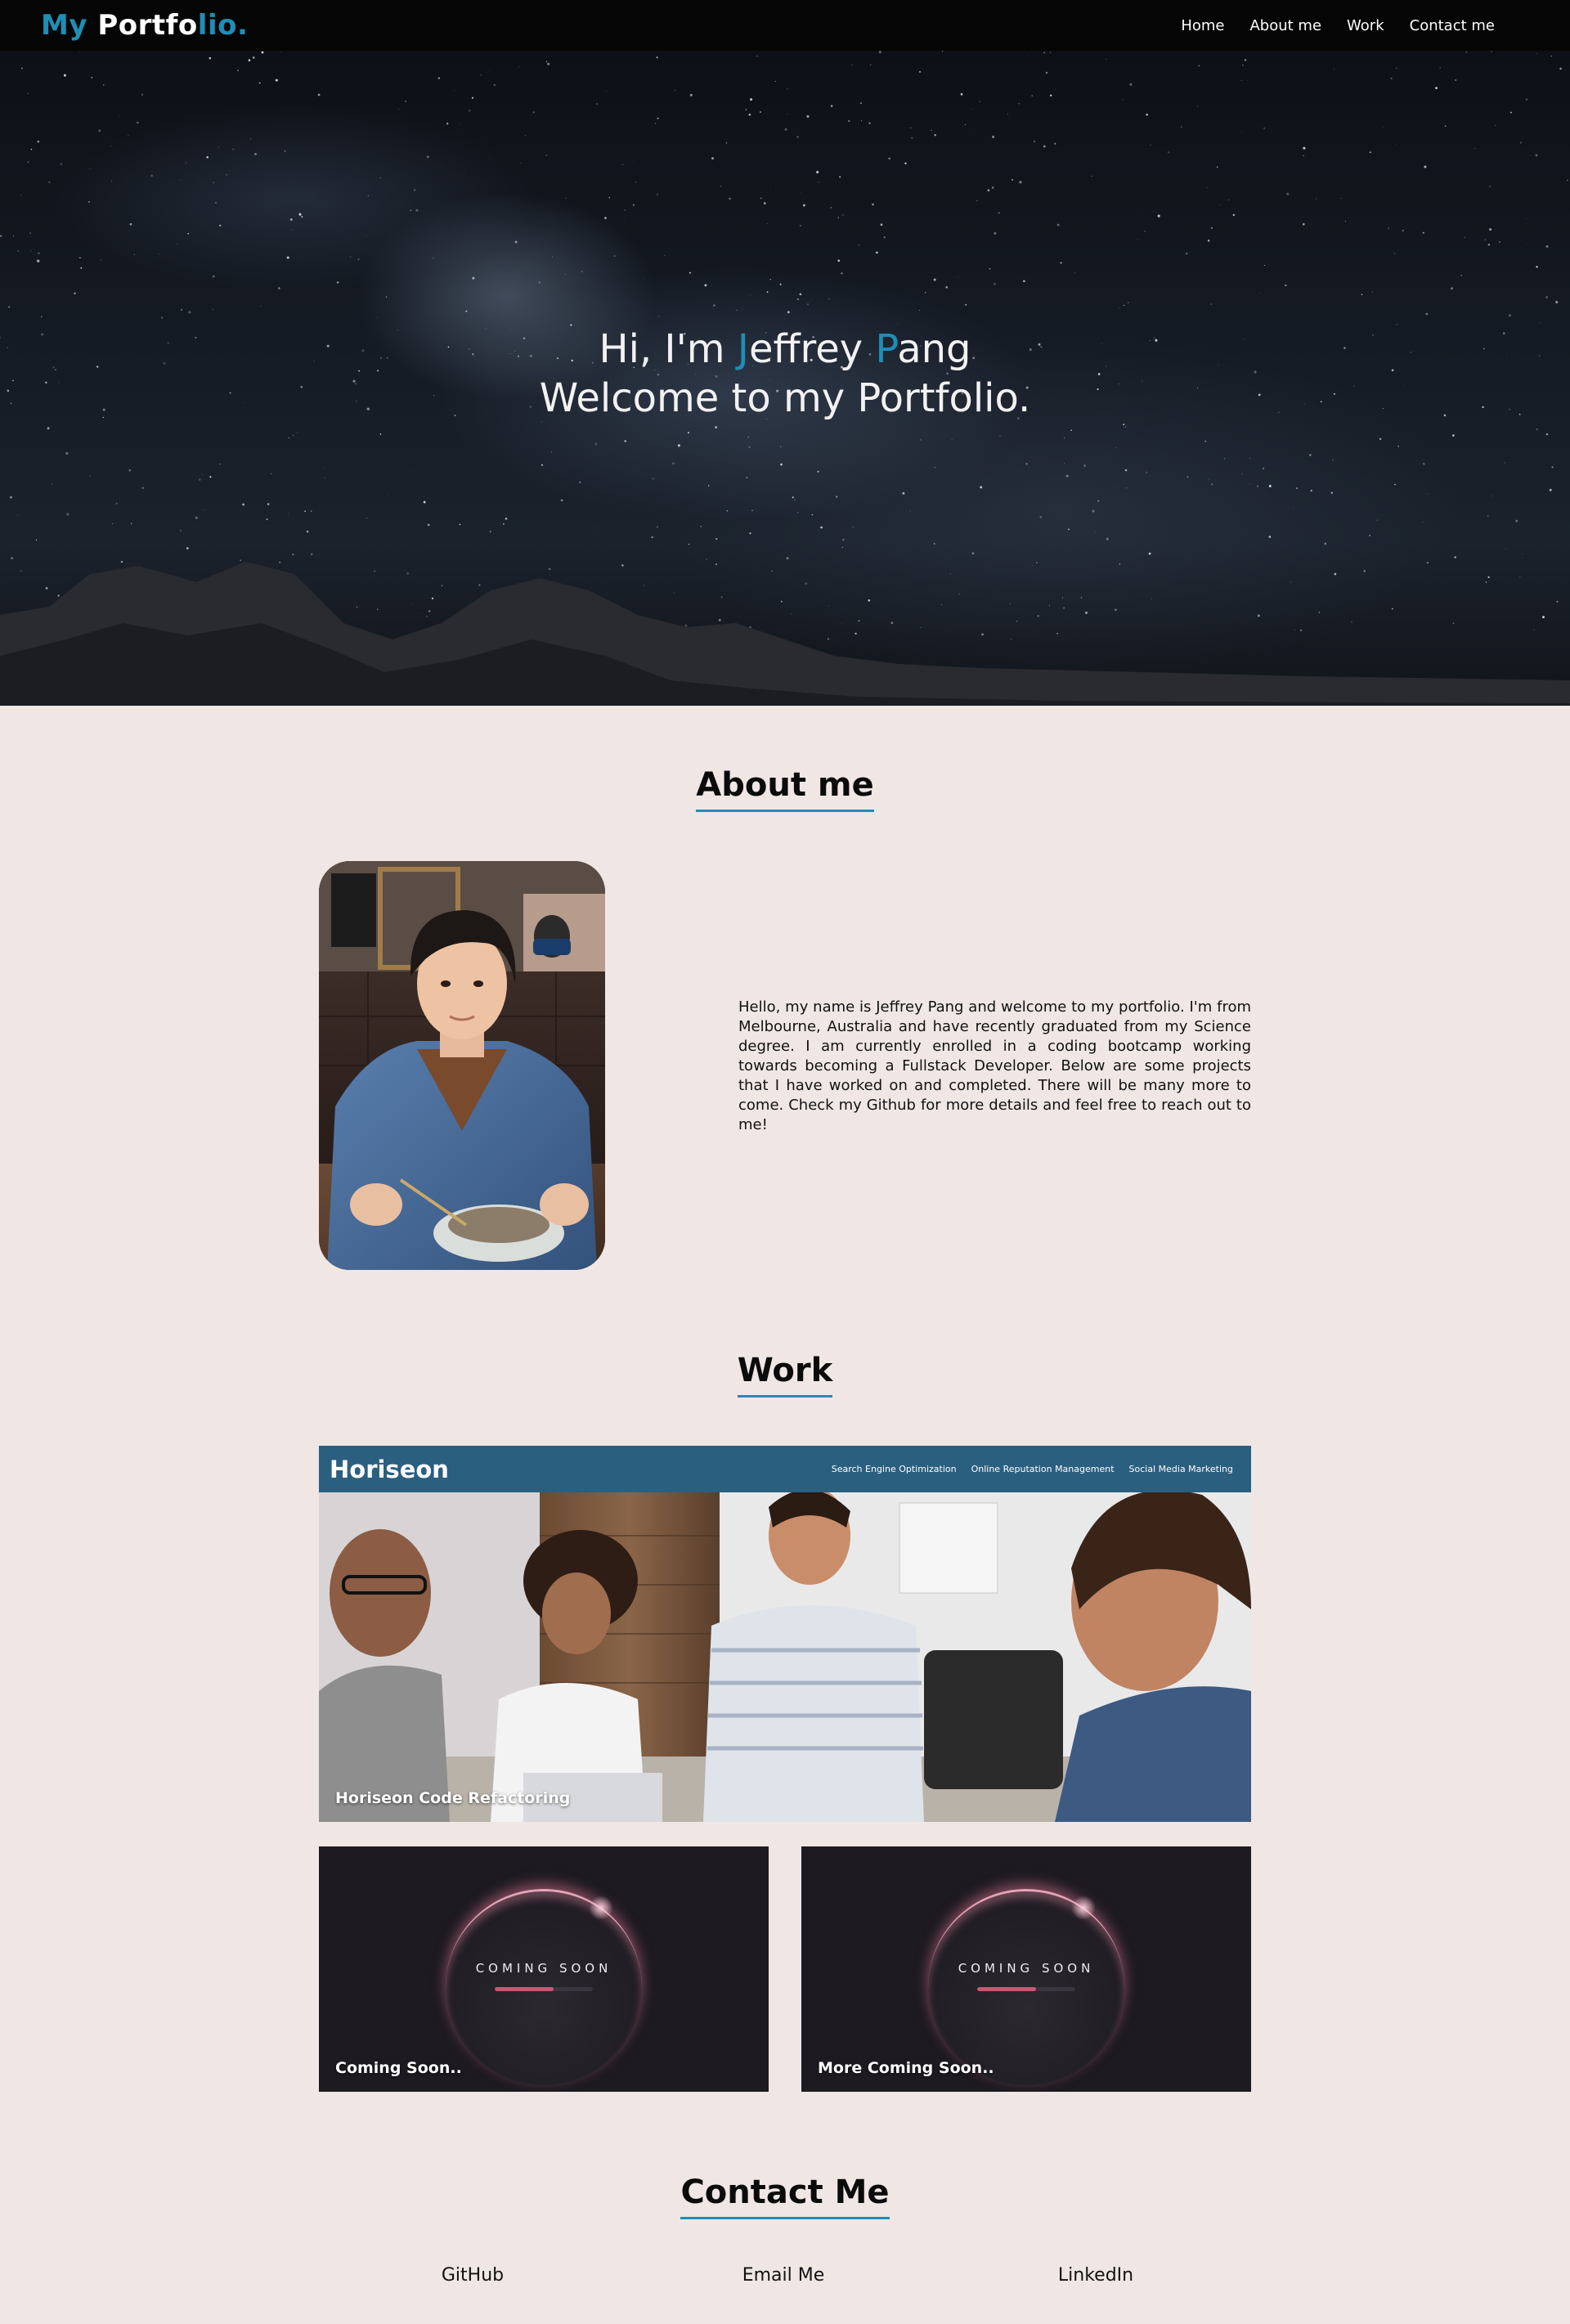 Image resolution: width=1570 pixels, height=2324 pixels. What do you see at coordinates (1095, 2276) in the screenshot?
I see `contact-link-linkedin: LinkedIn` at bounding box center [1095, 2276].